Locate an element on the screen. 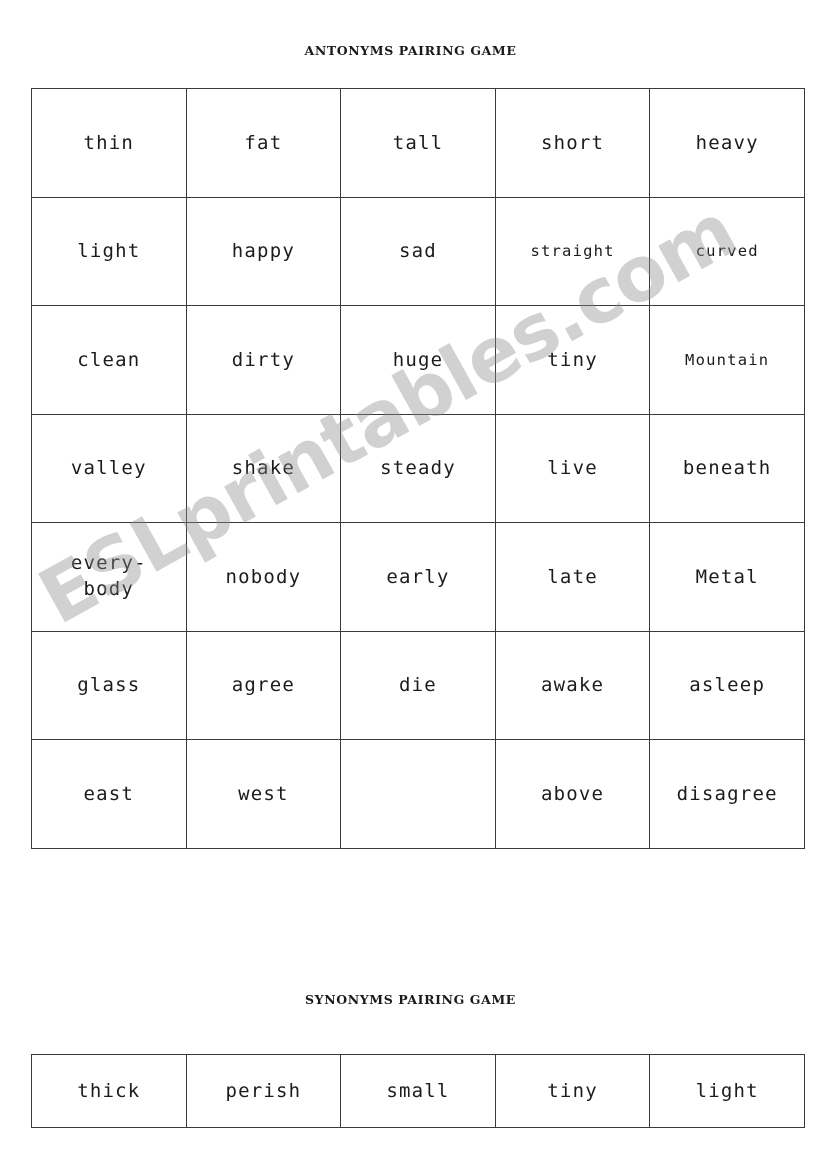 The width and height of the screenshot is (821, 1169). word-cell: Mountain is located at coordinates (727, 360).